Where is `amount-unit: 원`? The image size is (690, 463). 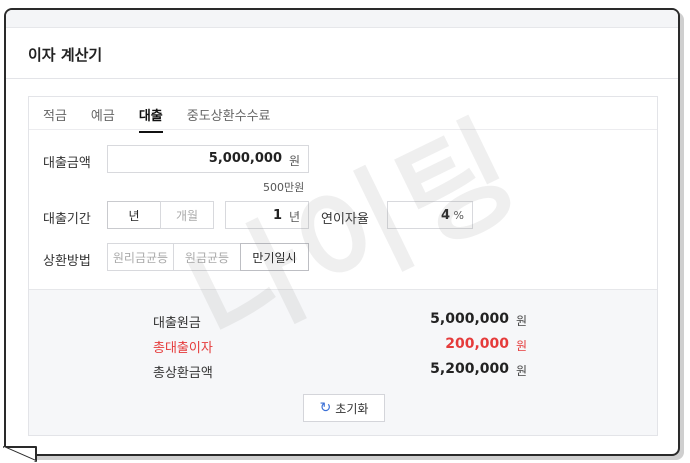 amount-unit: 원 is located at coordinates (294, 161).